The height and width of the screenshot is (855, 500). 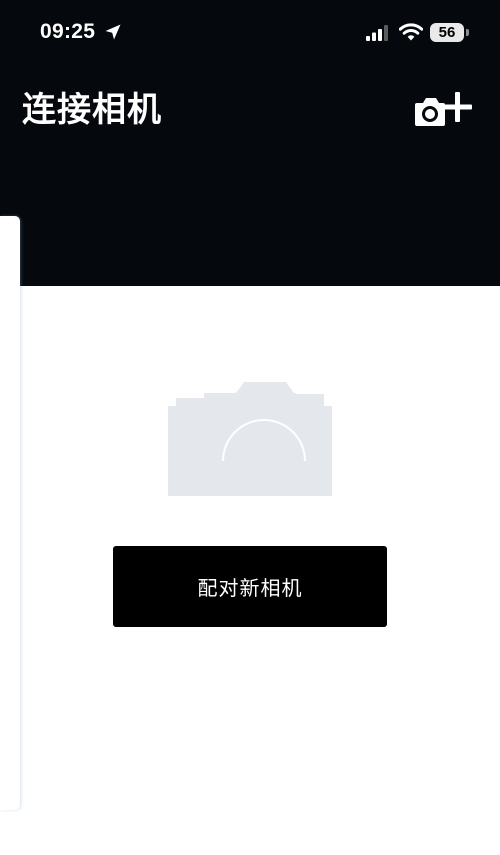 I want to click on camera-placeholder-icon, so click(x=250, y=439).